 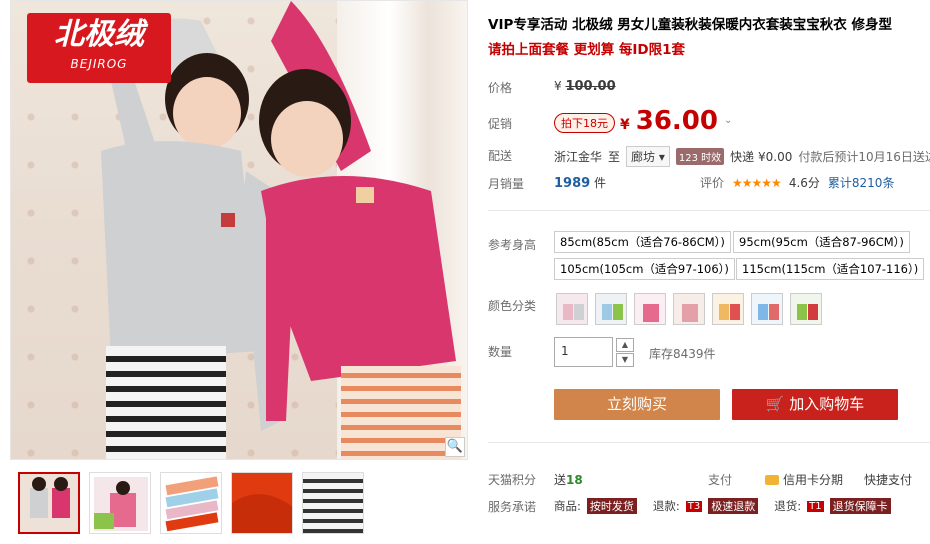 What do you see at coordinates (500, 352) in the screenshot?
I see `quantity-label: 数量` at bounding box center [500, 352].